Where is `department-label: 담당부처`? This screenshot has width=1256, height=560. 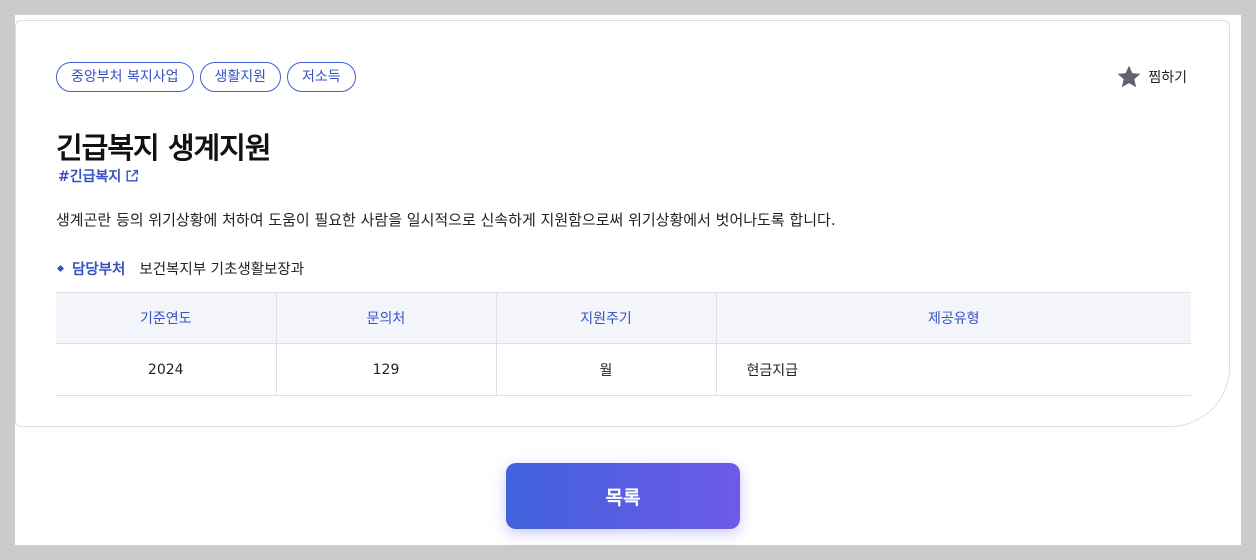 department-label: 담당부처 is located at coordinates (99, 270).